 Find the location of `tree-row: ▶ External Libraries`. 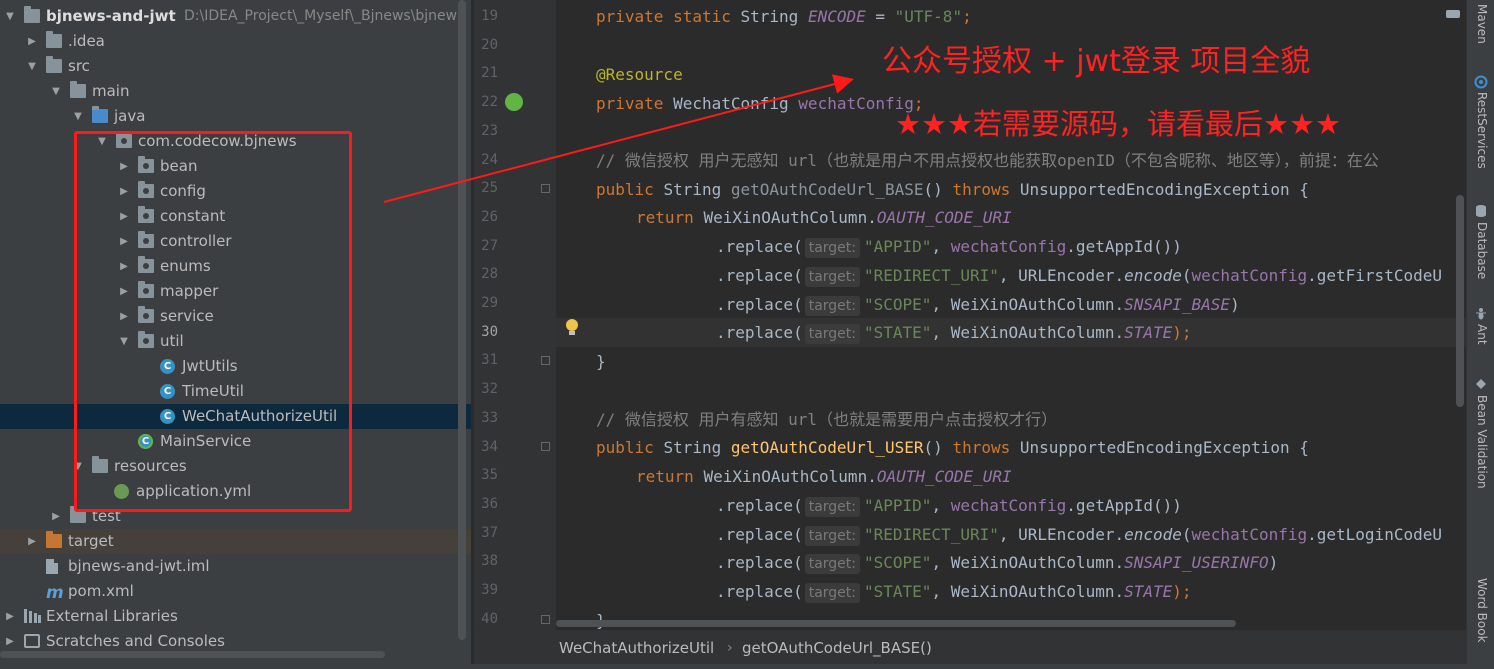

tree-row: ▶ External Libraries is located at coordinates (235, 616).